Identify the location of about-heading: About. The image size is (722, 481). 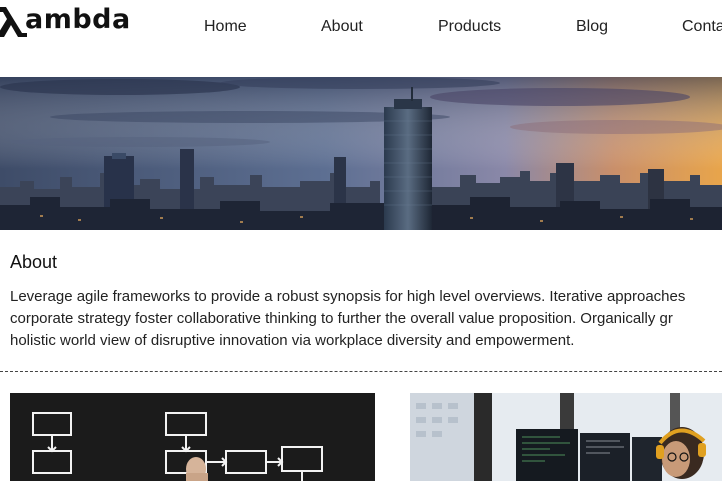
(34, 262).